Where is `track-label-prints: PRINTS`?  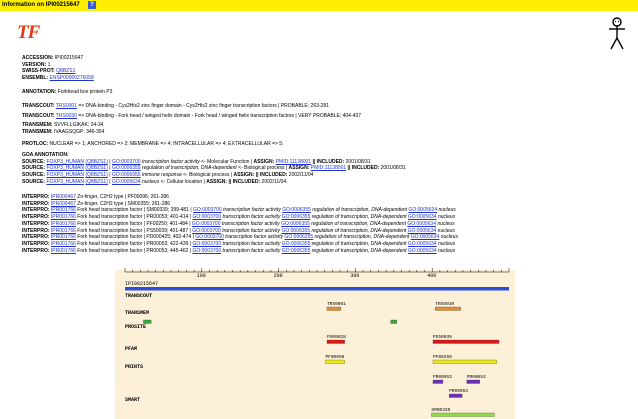 track-label-prints: PRINTS is located at coordinates (134, 367).